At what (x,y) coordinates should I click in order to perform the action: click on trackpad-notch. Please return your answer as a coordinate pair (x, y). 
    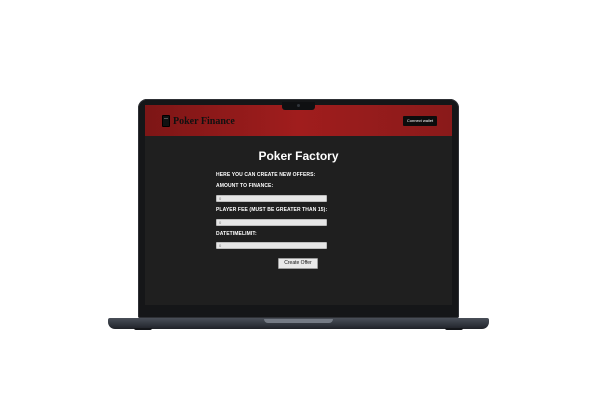
    Looking at the image, I should click on (298, 321).